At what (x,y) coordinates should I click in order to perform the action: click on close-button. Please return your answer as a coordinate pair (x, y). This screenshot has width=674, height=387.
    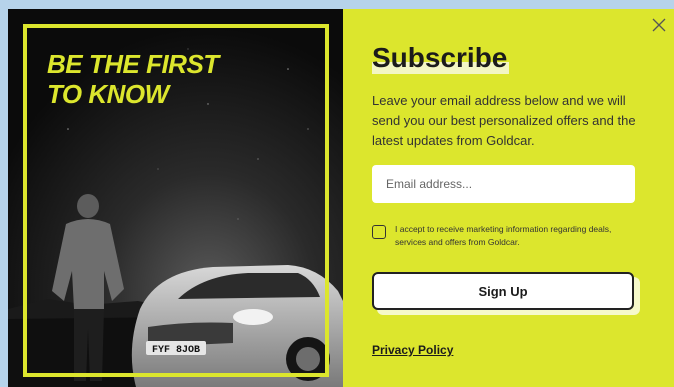
    Looking at the image, I should click on (659, 25).